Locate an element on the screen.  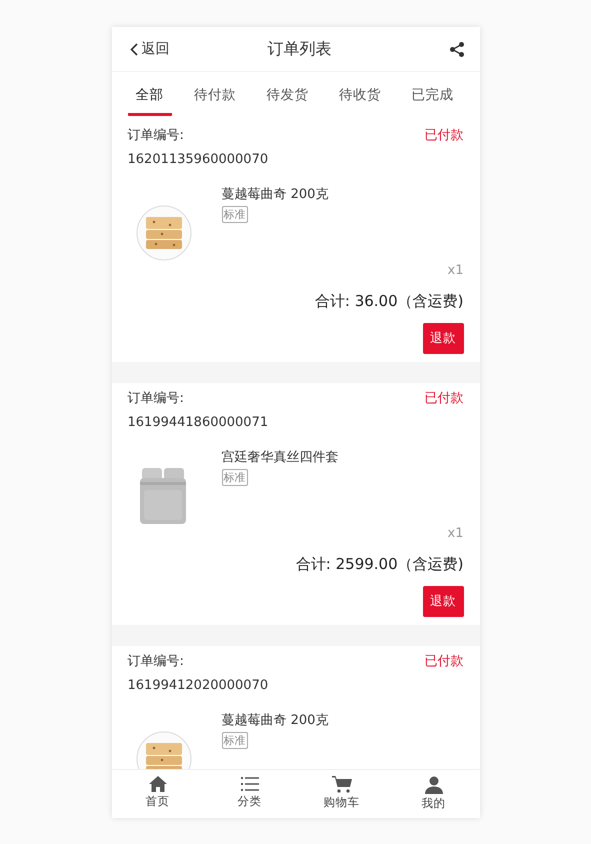
tab: 待付款 is located at coordinates (215, 96).